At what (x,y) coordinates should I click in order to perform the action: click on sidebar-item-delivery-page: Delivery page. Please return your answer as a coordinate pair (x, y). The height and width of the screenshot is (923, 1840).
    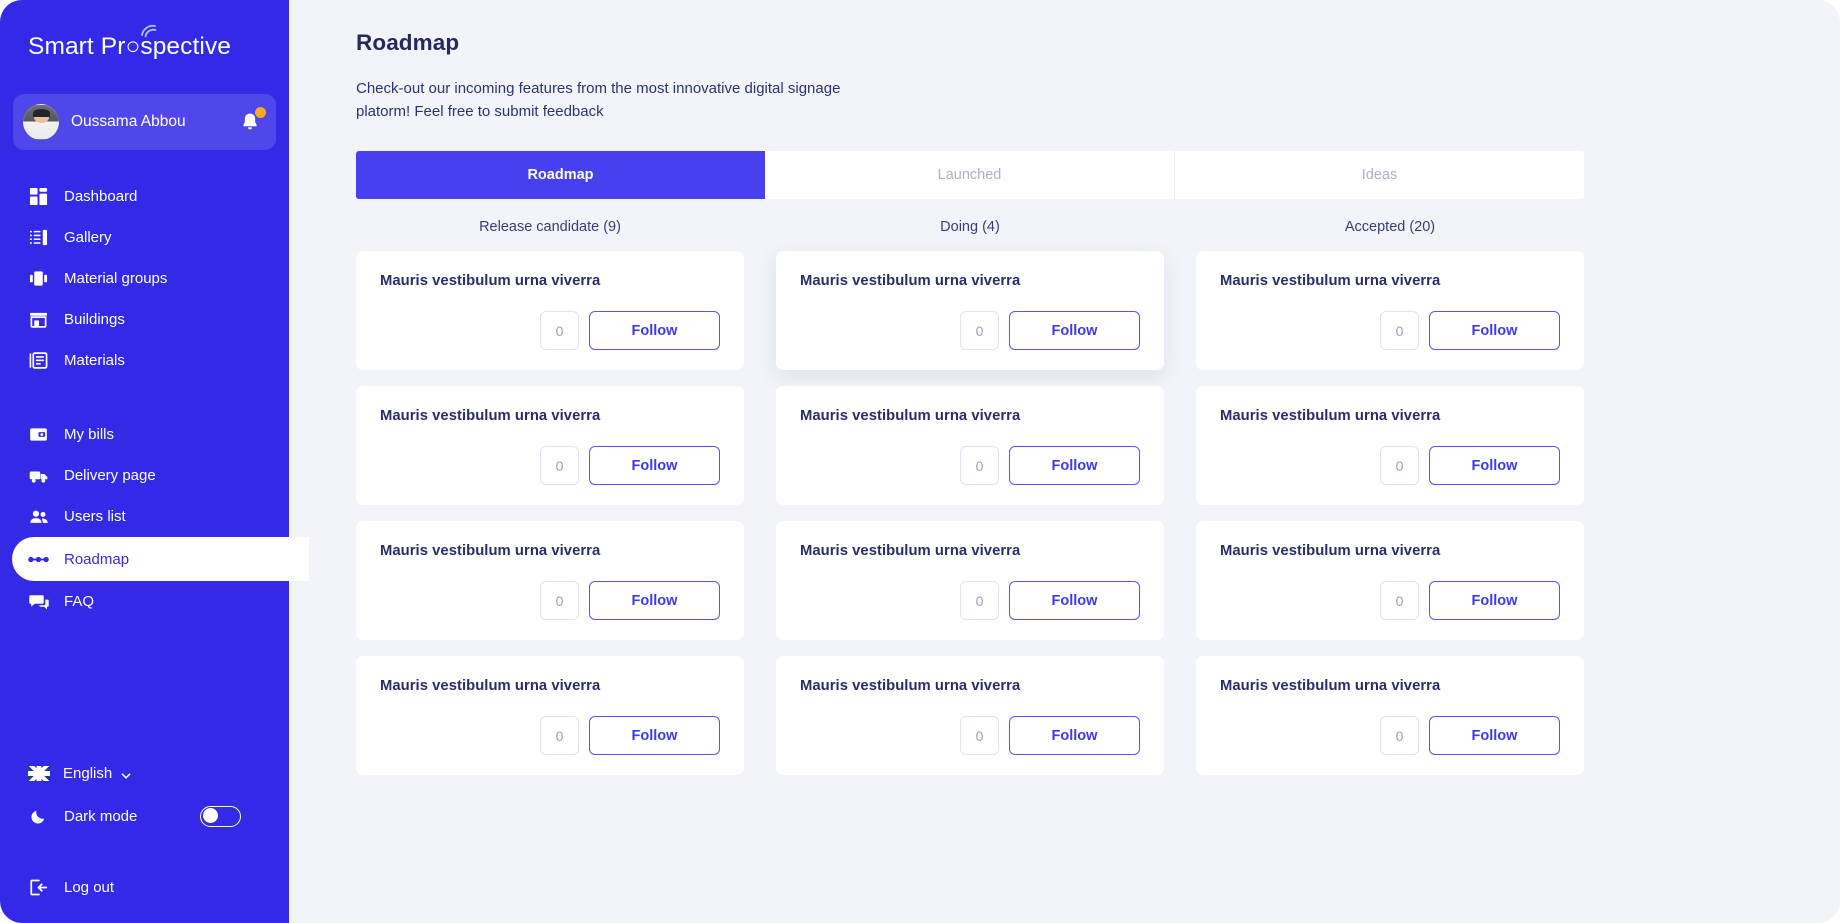
    Looking at the image, I should click on (144, 475).